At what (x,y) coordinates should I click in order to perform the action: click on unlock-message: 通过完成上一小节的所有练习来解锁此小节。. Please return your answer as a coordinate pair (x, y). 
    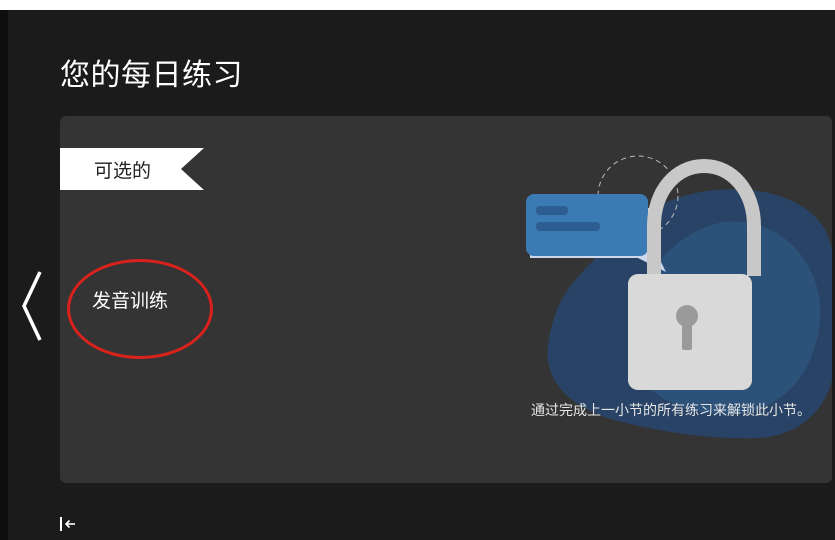
    Looking at the image, I should click on (671, 411).